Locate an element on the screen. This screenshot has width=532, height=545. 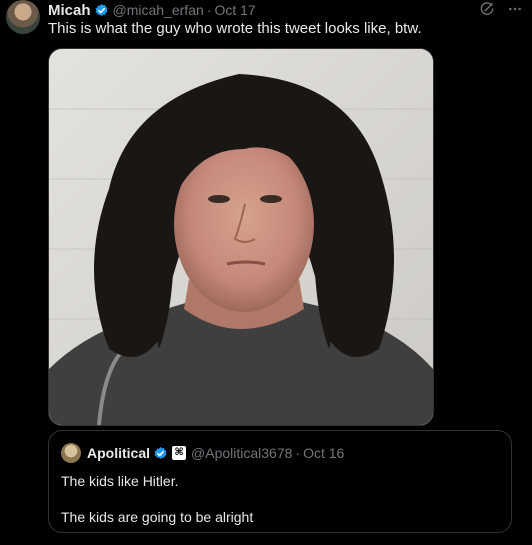
quoted-tweet-text-line2: The kids are going to be alright is located at coordinates (157, 517).